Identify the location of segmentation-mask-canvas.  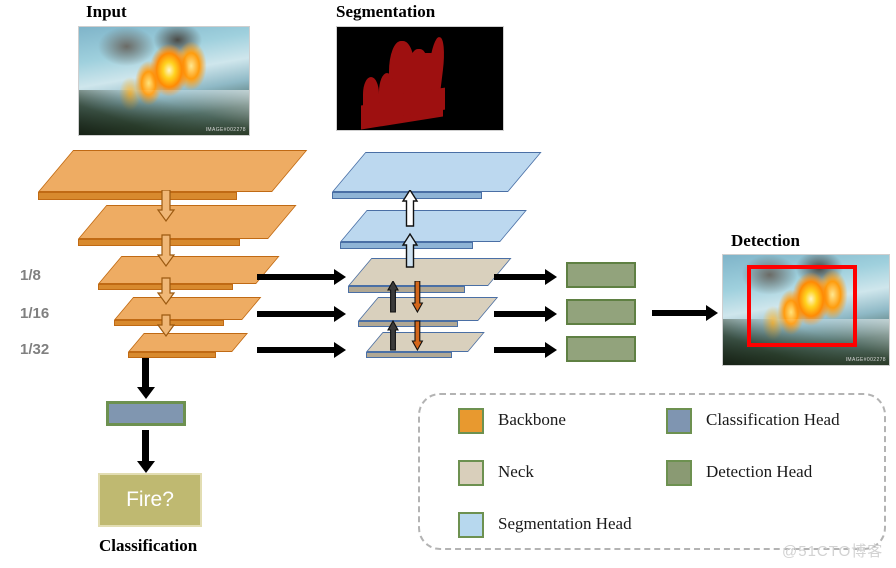
(420, 78).